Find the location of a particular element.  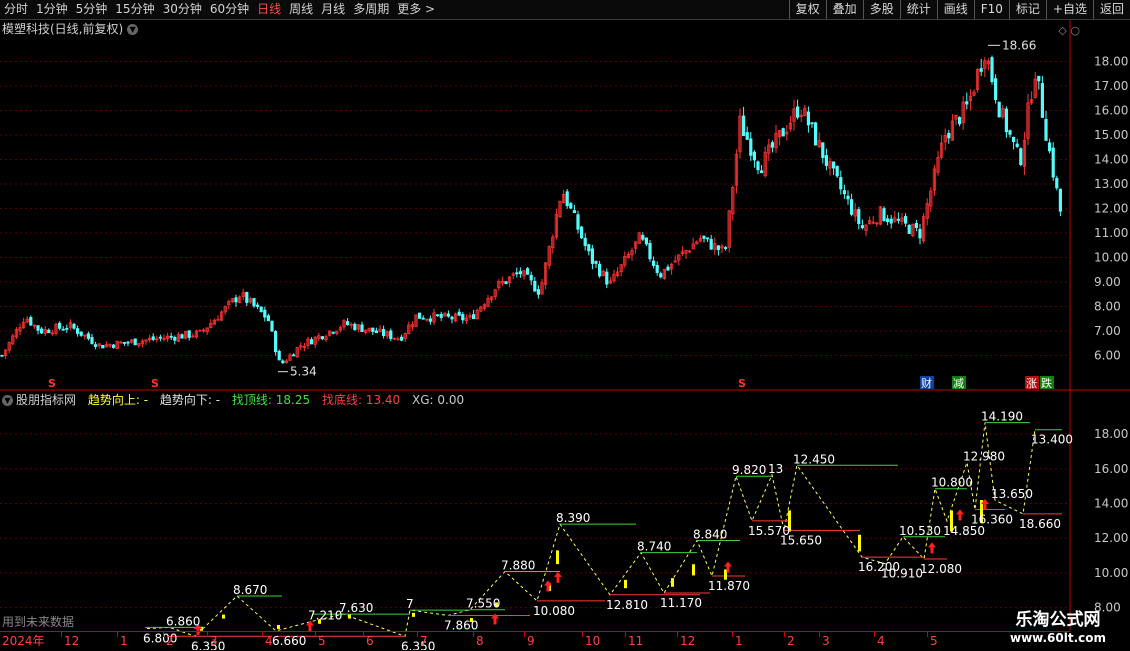

tab-1min: 1分钟 is located at coordinates (52, 9).